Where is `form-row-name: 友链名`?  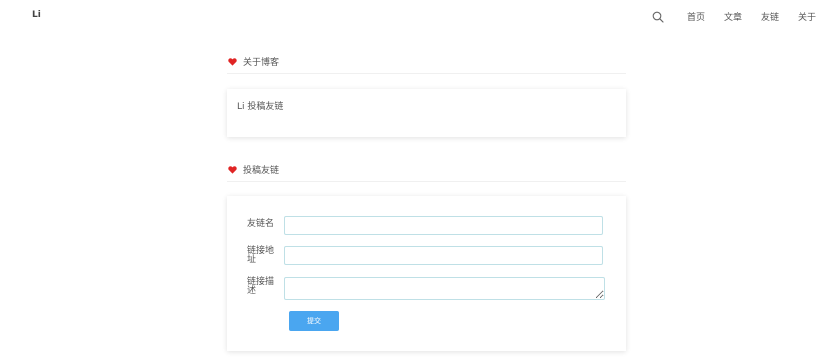
form-row-name: 友链名 is located at coordinates (425, 225).